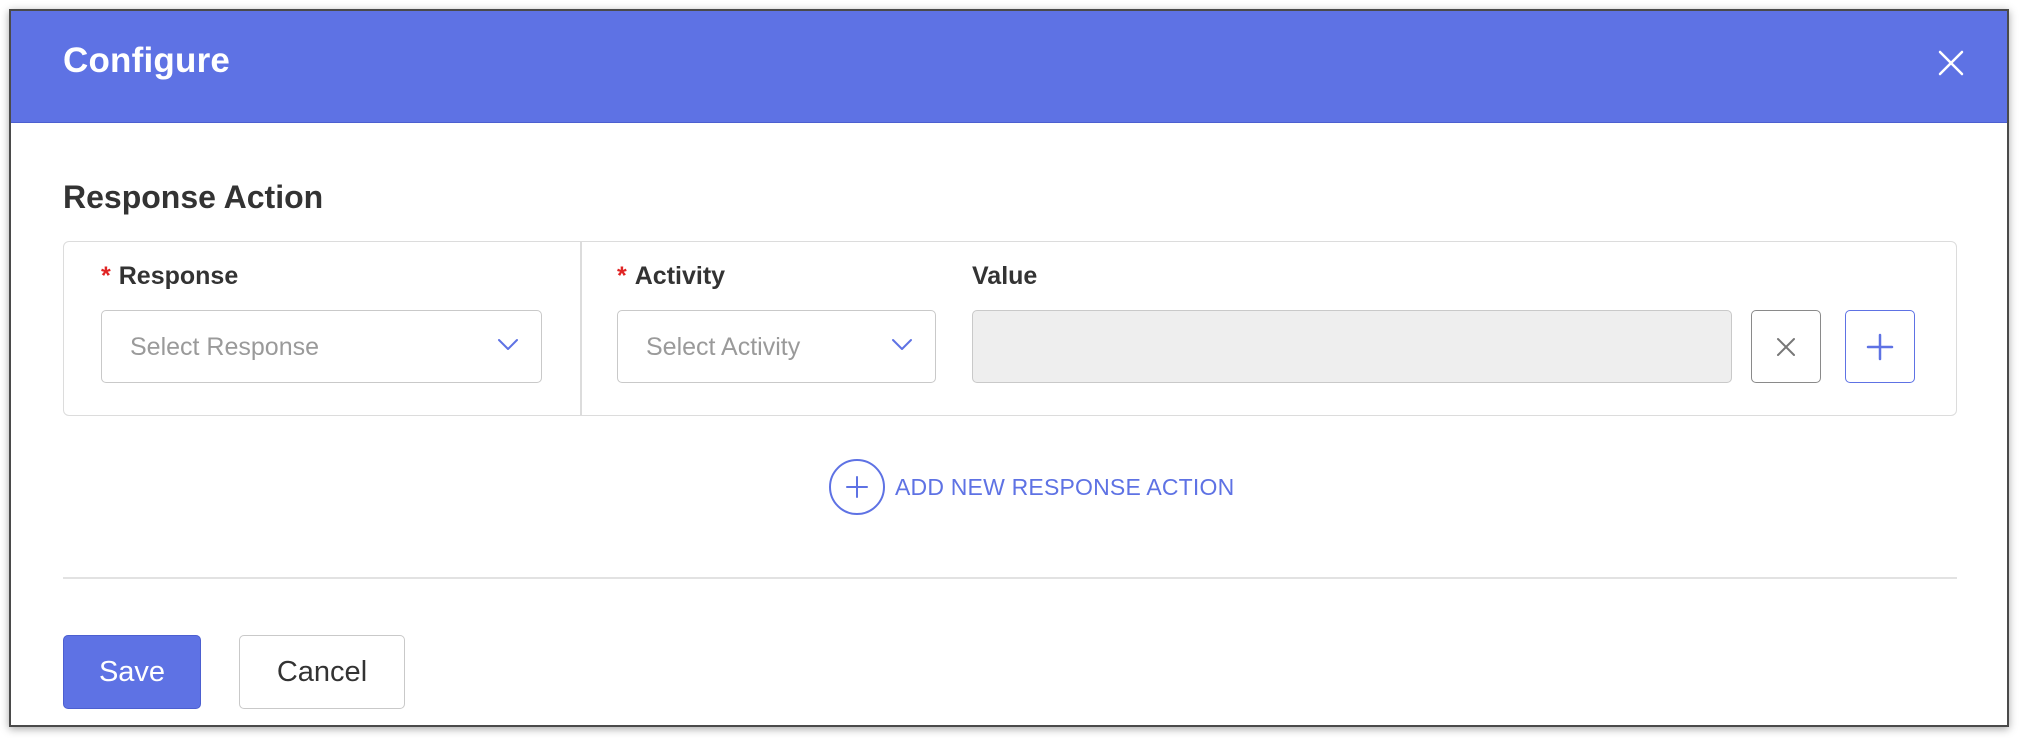  What do you see at coordinates (1065, 486) in the screenshot?
I see `add-new-response-action-label: ADD NEW RESPONSE ACTION` at bounding box center [1065, 486].